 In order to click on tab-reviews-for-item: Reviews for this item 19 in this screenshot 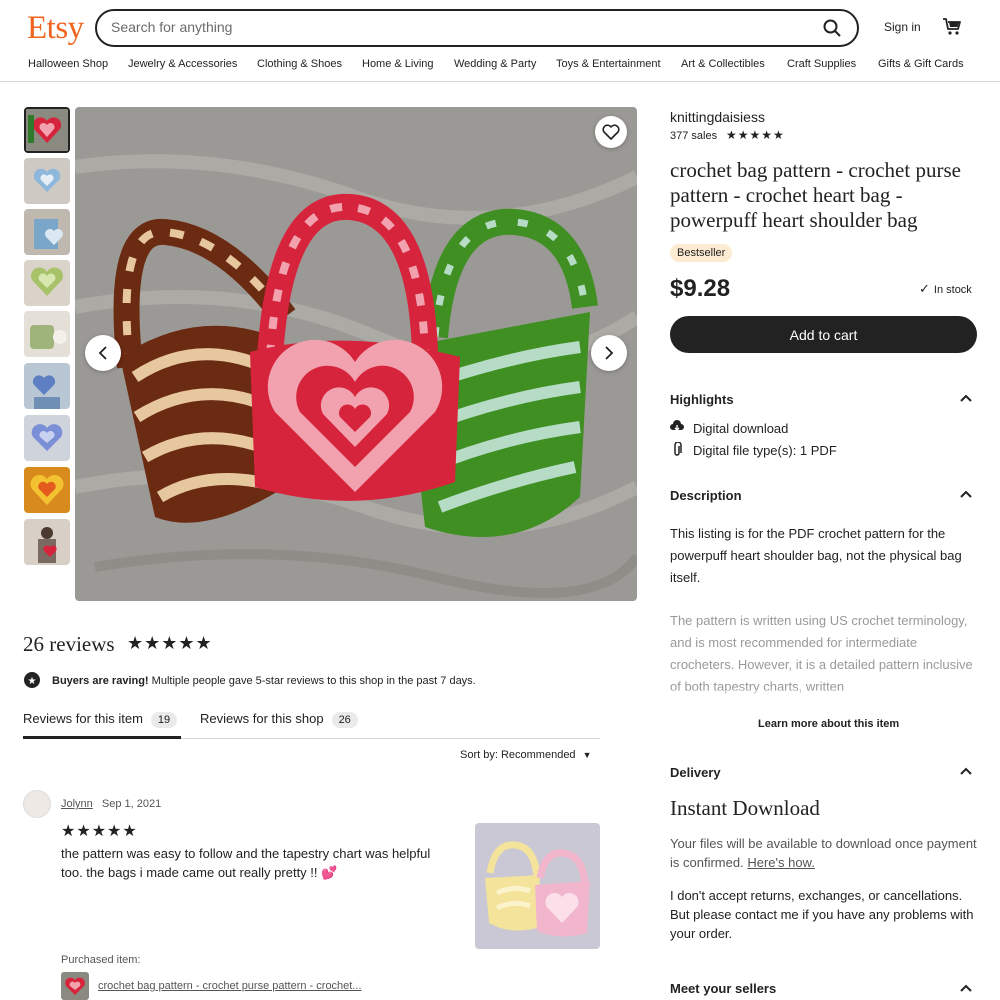, I will do `click(100, 719)`.